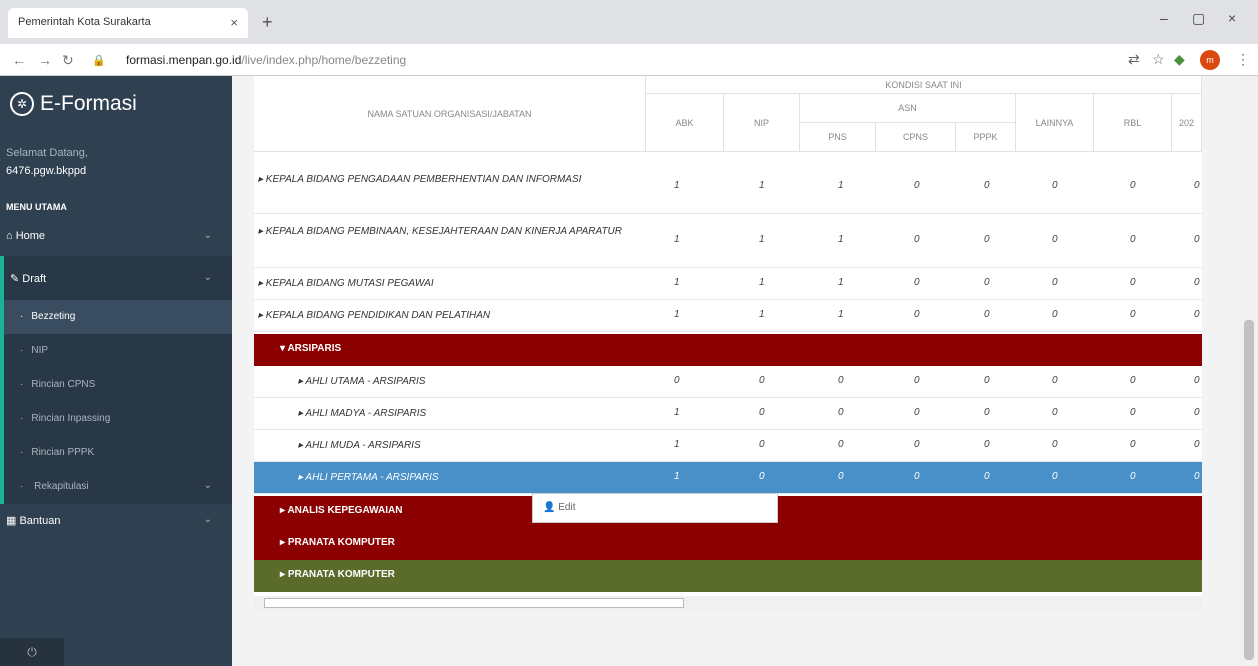 The height and width of the screenshot is (666, 1258). I want to click on sidebar-item-label: Home, so click(30, 236).